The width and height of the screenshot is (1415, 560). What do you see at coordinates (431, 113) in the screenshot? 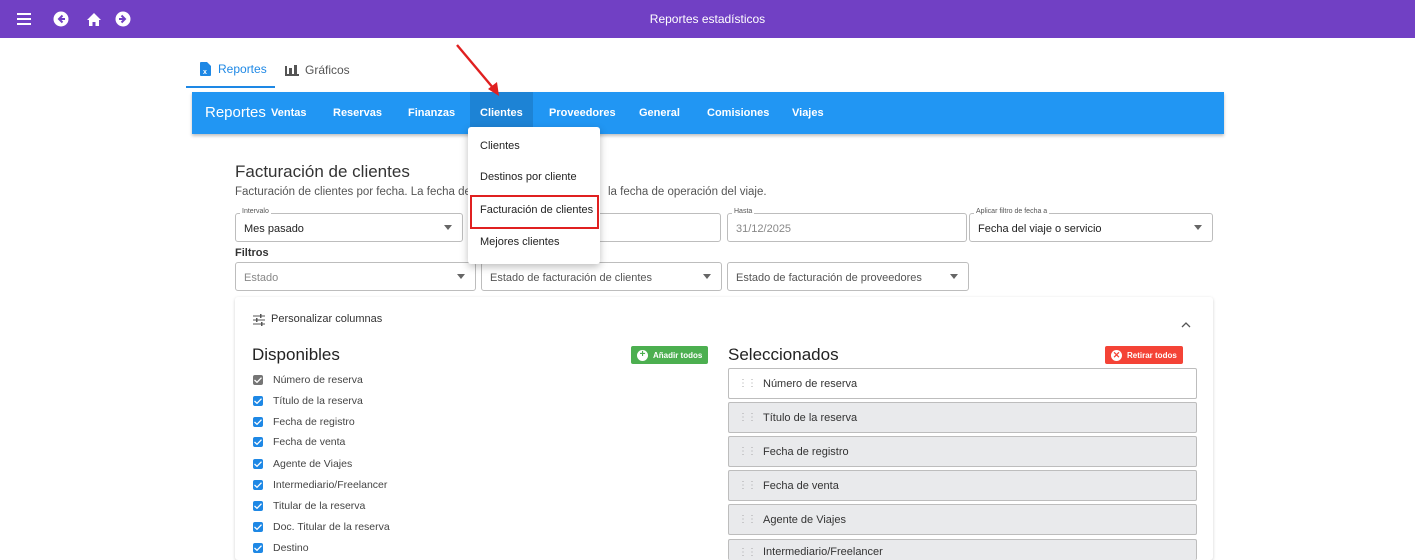
I see `nav-finanzas: Finanzas` at bounding box center [431, 113].